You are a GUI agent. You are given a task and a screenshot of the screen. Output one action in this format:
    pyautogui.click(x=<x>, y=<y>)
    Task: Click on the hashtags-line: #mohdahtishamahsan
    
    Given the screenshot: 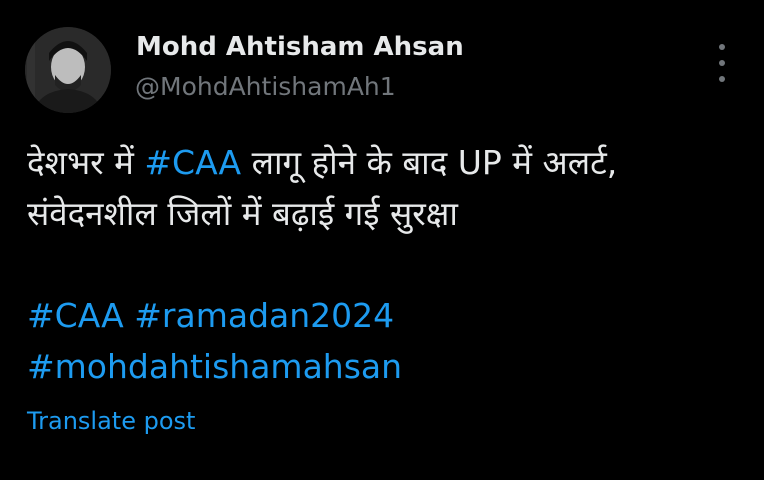 What is the action you would take?
    pyautogui.click(x=387, y=366)
    